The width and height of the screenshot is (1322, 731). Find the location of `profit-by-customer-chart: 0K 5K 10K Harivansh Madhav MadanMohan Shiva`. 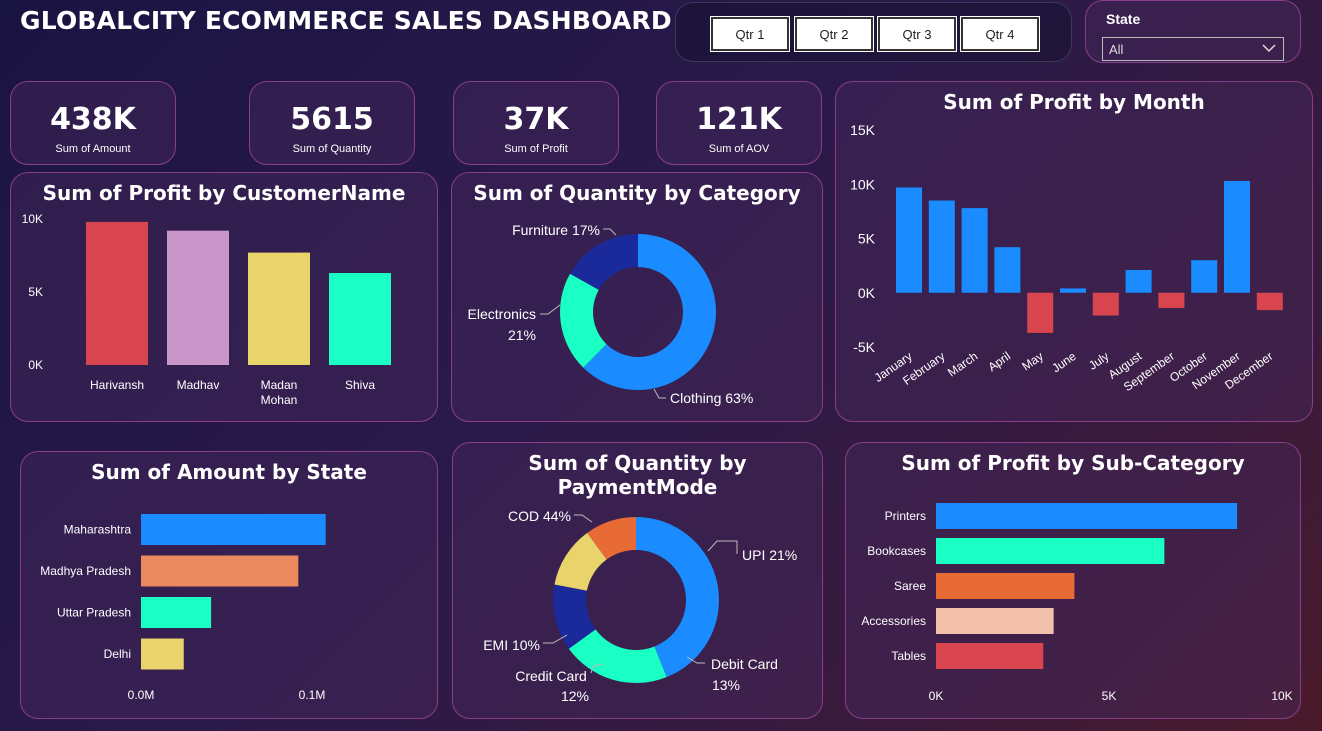

profit-by-customer-chart: 0K 5K 10K Harivansh Madhav MadanMohan Shiva is located at coordinates (206, 309).